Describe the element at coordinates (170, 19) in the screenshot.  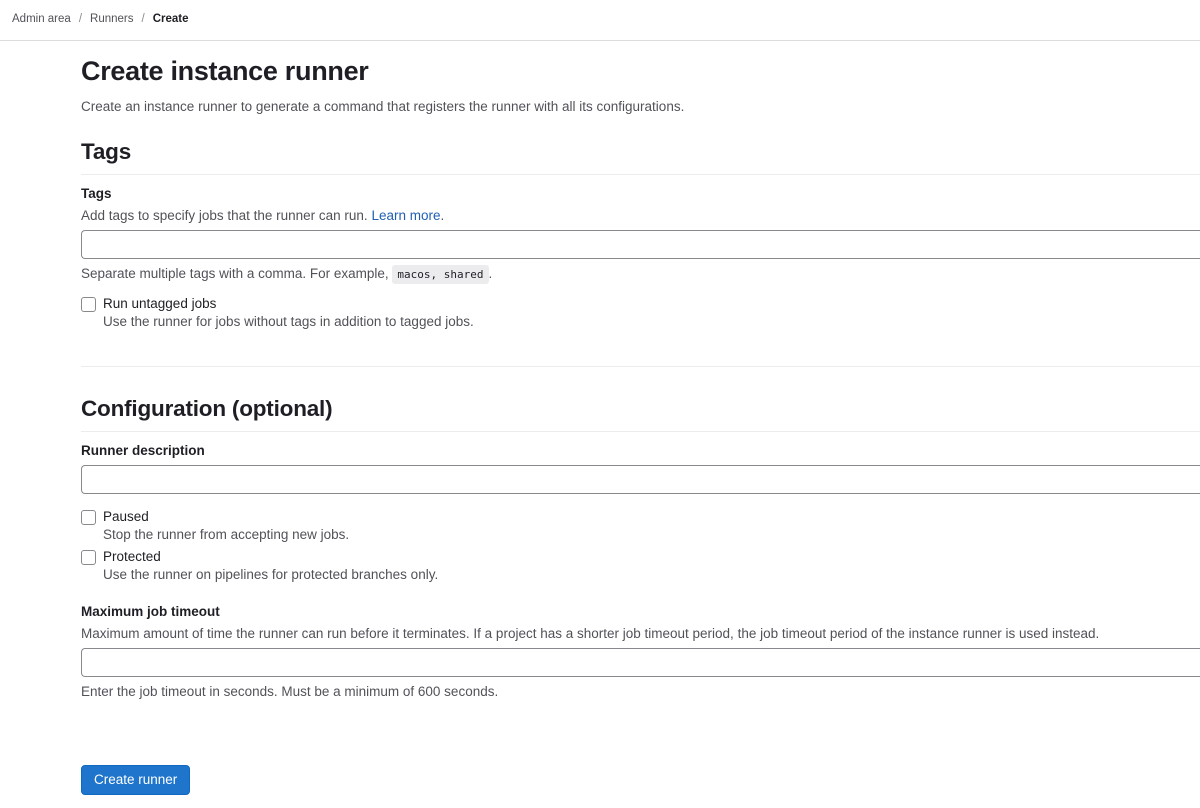
I see `breadcrumb-current: Create` at that location.